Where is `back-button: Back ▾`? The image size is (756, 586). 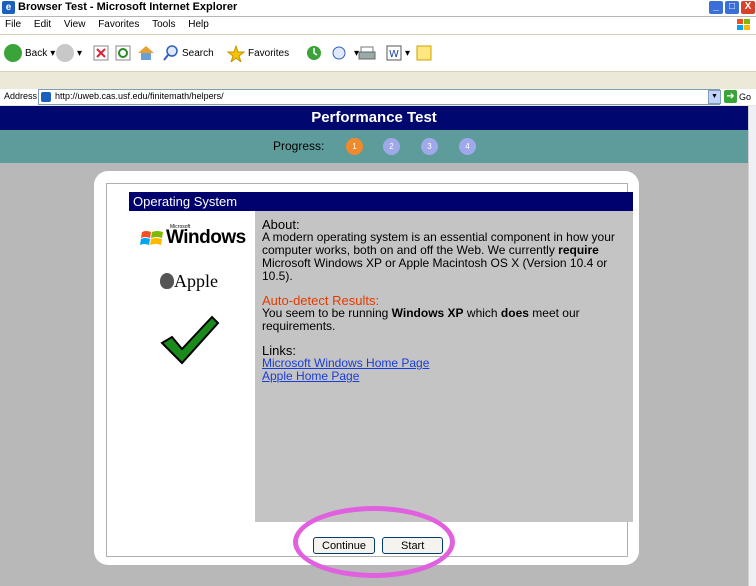 back-button: Back ▾ is located at coordinates (29, 53).